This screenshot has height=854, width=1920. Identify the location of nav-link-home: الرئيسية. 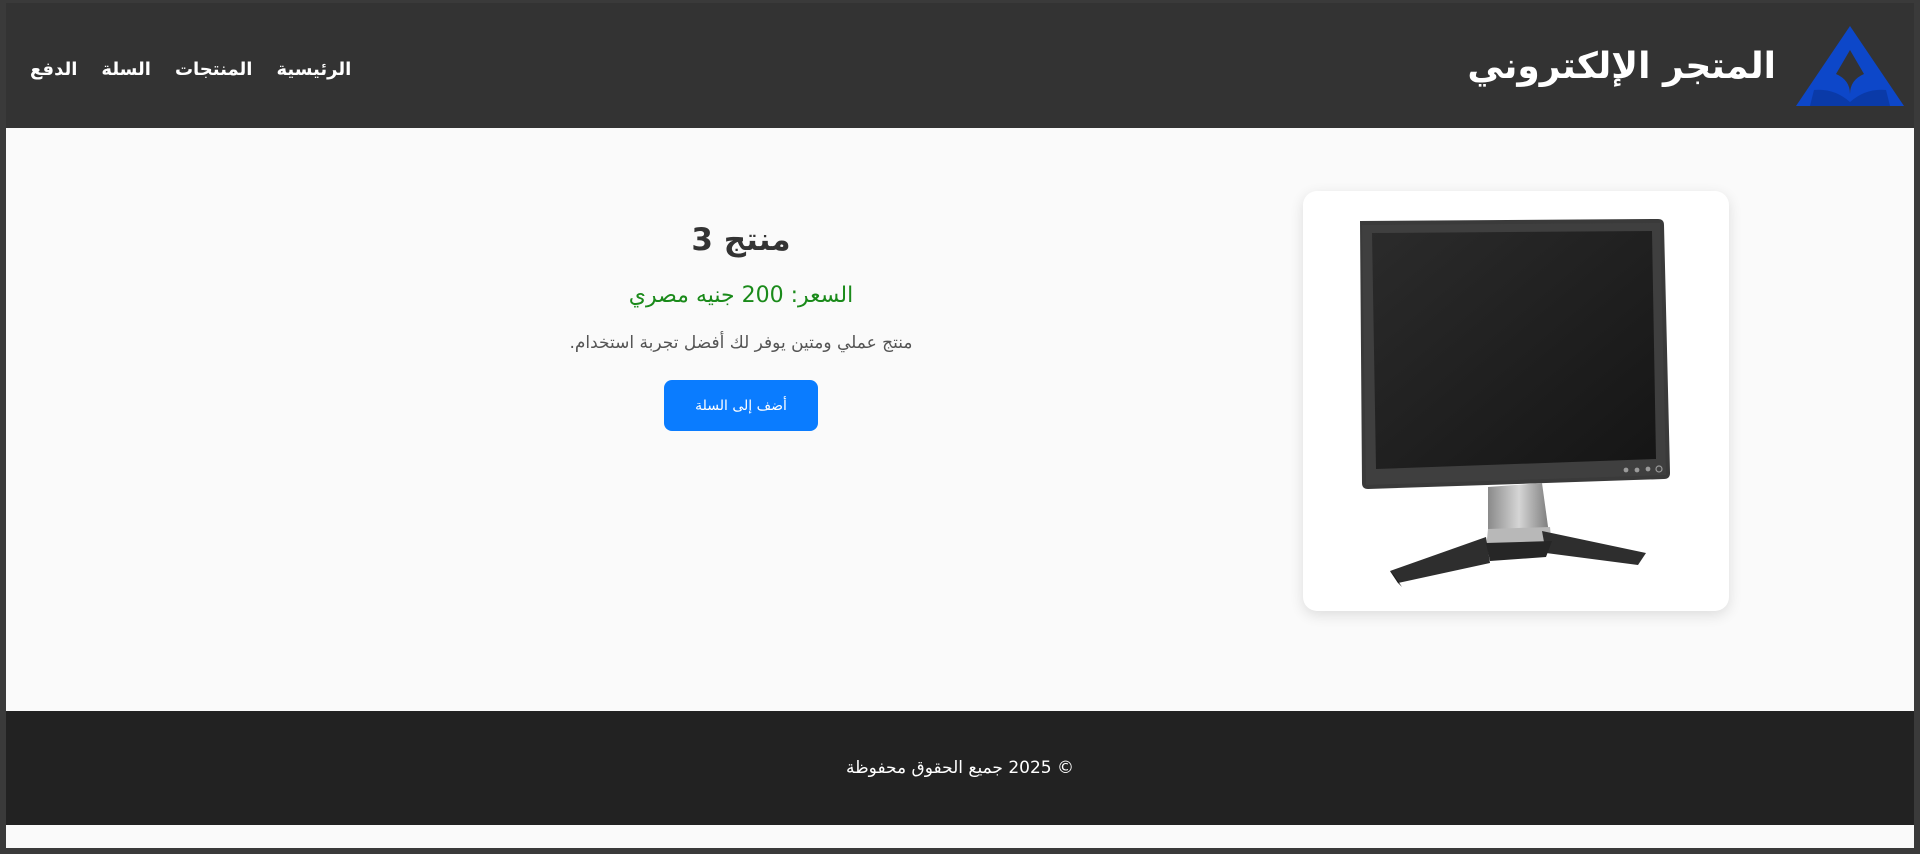
(313, 69).